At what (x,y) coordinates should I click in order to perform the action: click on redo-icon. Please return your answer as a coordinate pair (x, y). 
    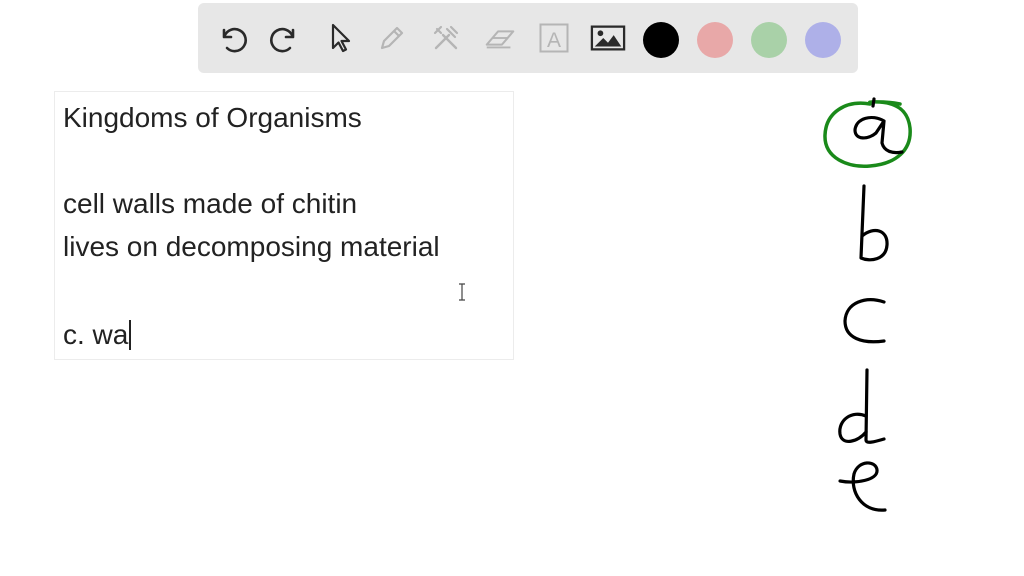
    Looking at the image, I should click on (282, 40).